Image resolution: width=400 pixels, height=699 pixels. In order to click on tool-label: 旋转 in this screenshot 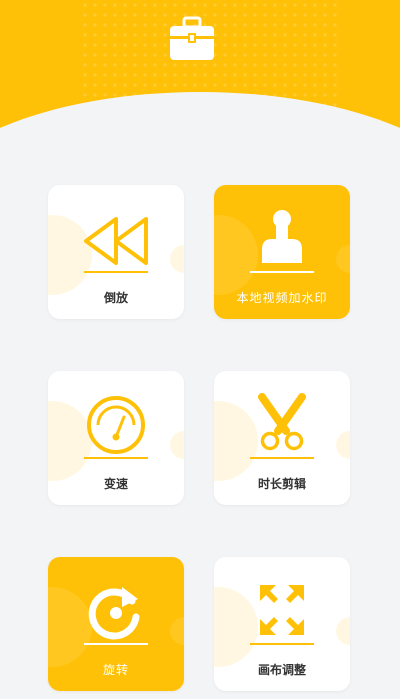, I will do `click(115, 670)`.